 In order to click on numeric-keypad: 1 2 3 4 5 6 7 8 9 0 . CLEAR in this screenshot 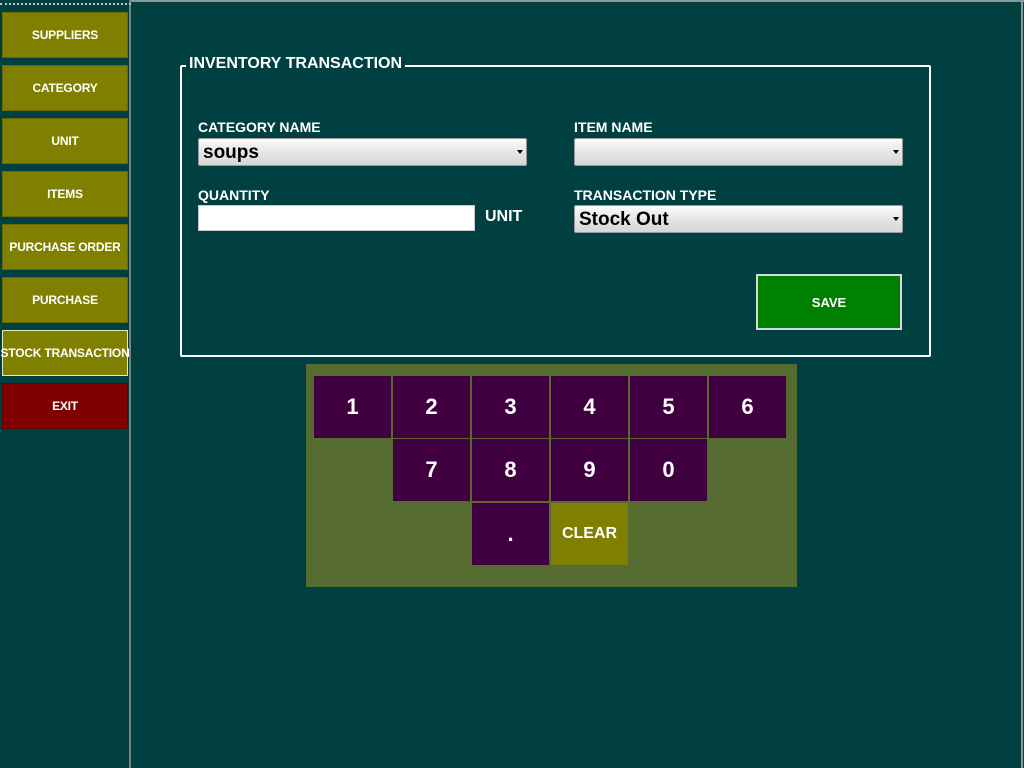, I will do `click(551, 475)`.